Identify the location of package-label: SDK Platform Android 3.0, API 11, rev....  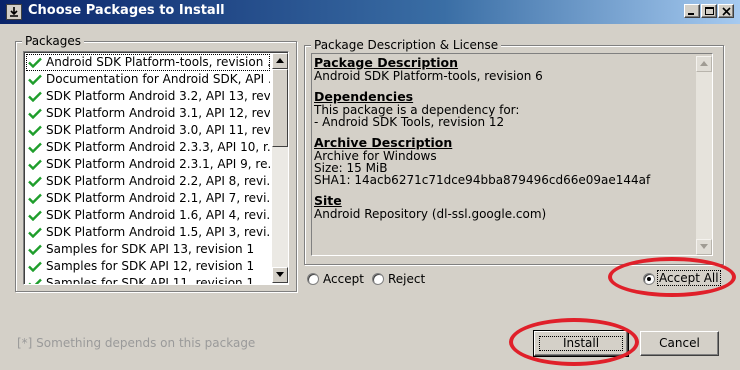
(158, 130).